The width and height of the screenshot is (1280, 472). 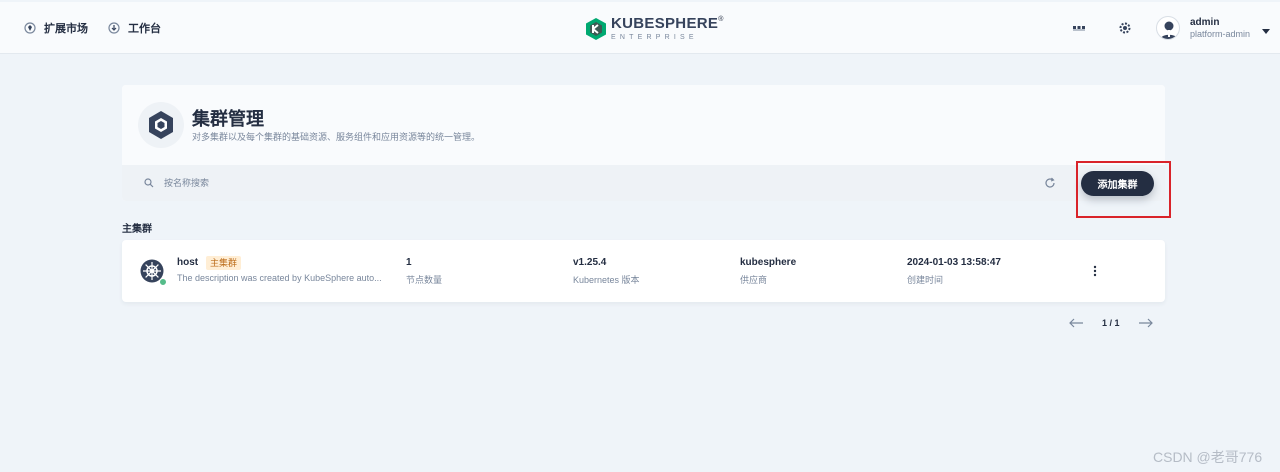 What do you see at coordinates (1146, 323) in the screenshot?
I see `next-page-arrow-icon` at bounding box center [1146, 323].